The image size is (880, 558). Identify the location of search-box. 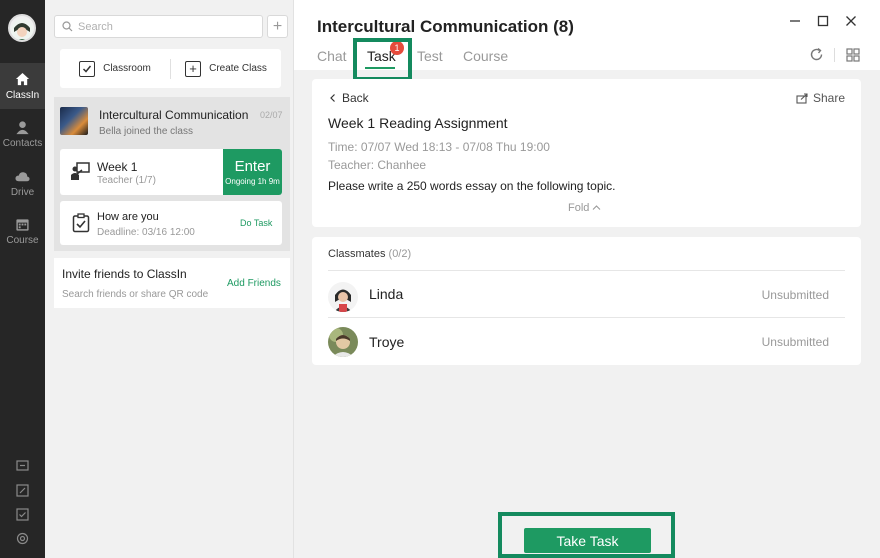
(158, 26).